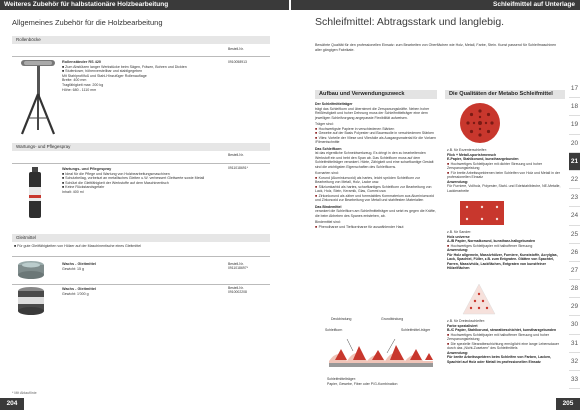  I want to click on chapter-tab: 27, so click(574, 271).